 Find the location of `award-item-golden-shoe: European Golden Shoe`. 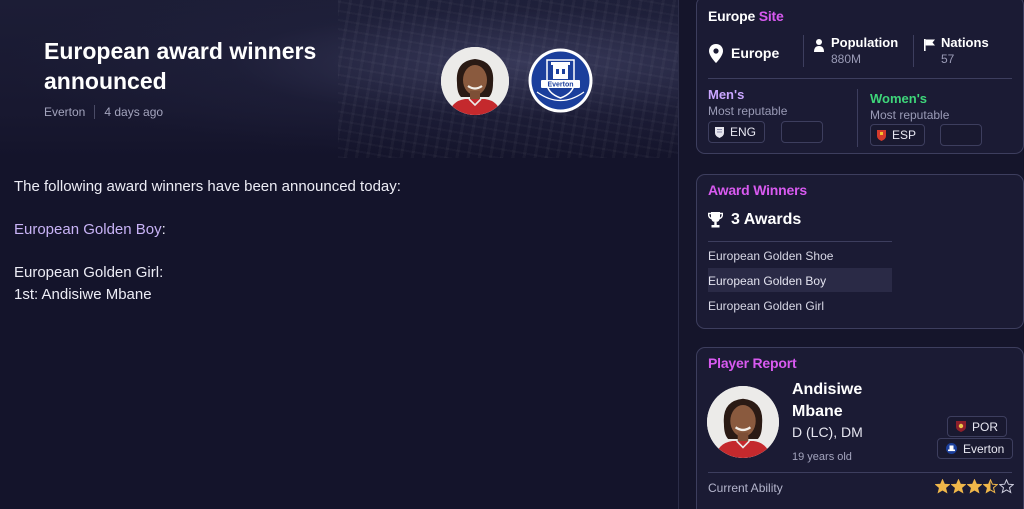

award-item-golden-shoe: European Golden Shoe is located at coordinates (800, 255).